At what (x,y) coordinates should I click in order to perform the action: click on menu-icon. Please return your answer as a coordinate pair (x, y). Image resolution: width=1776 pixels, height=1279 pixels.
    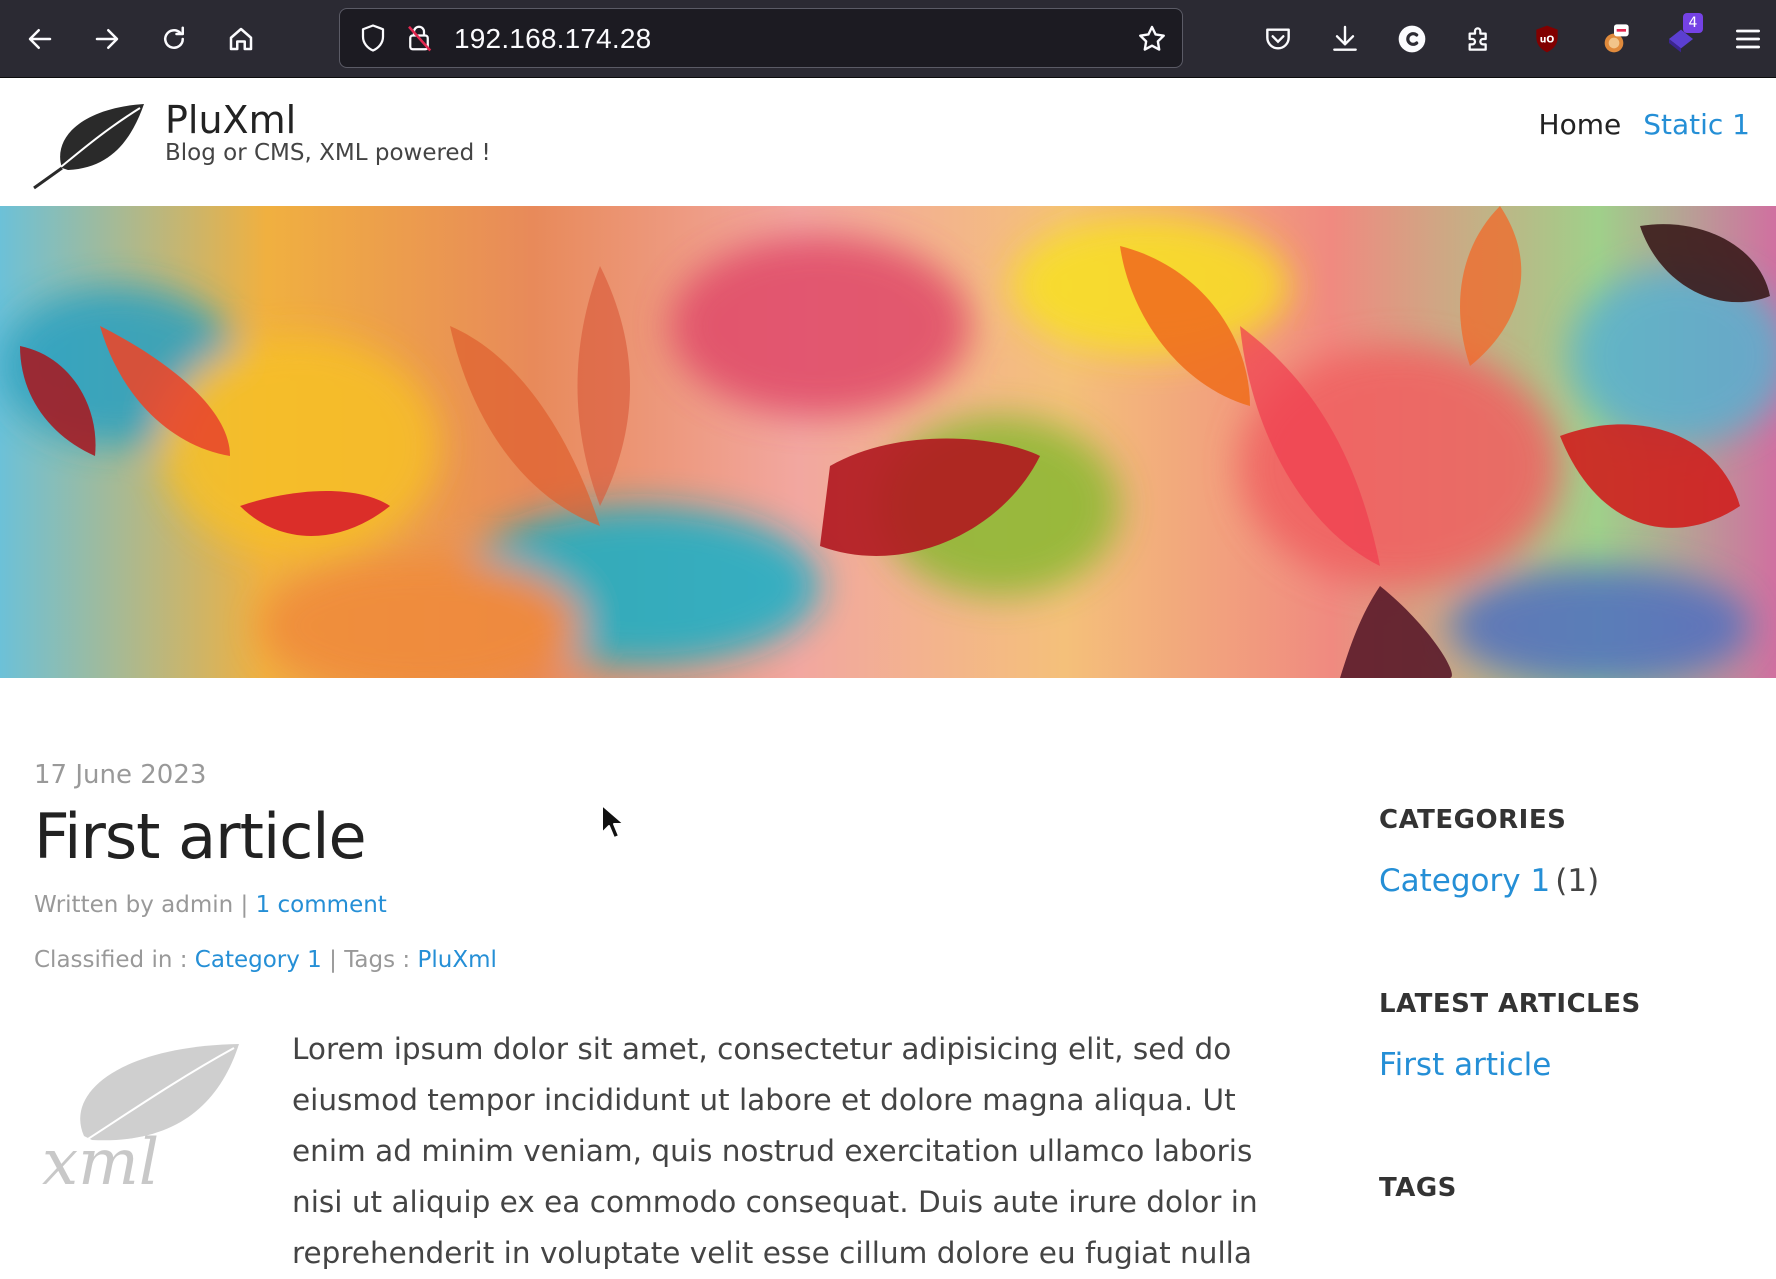
    Looking at the image, I should click on (1748, 39).